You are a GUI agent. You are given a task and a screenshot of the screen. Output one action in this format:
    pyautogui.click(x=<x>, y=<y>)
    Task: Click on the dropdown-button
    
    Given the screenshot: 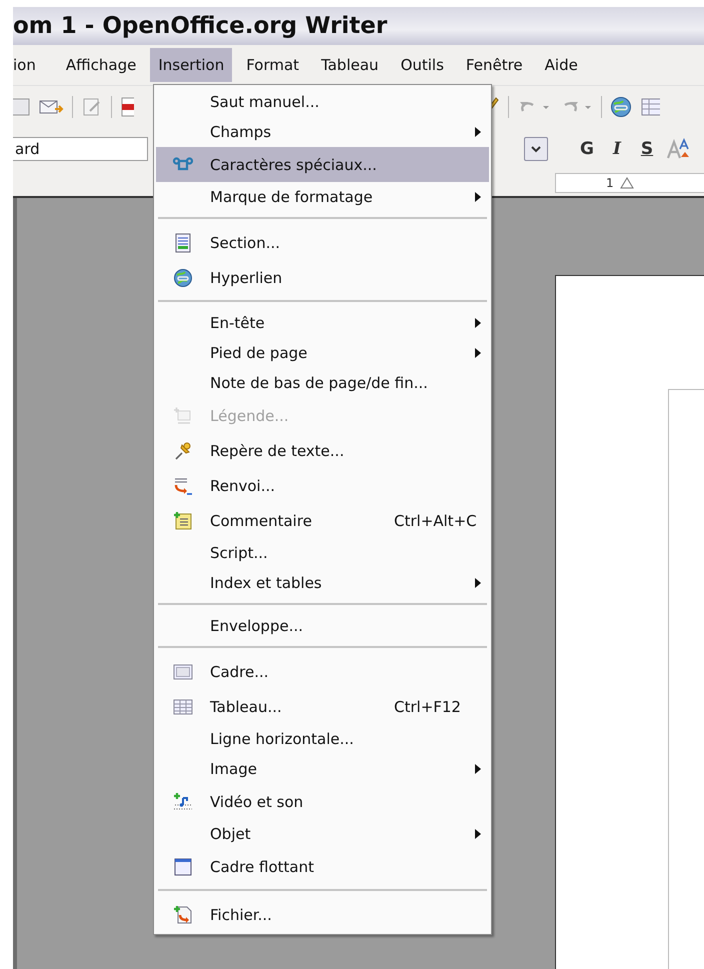 What is the action you would take?
    pyautogui.click(x=536, y=149)
    